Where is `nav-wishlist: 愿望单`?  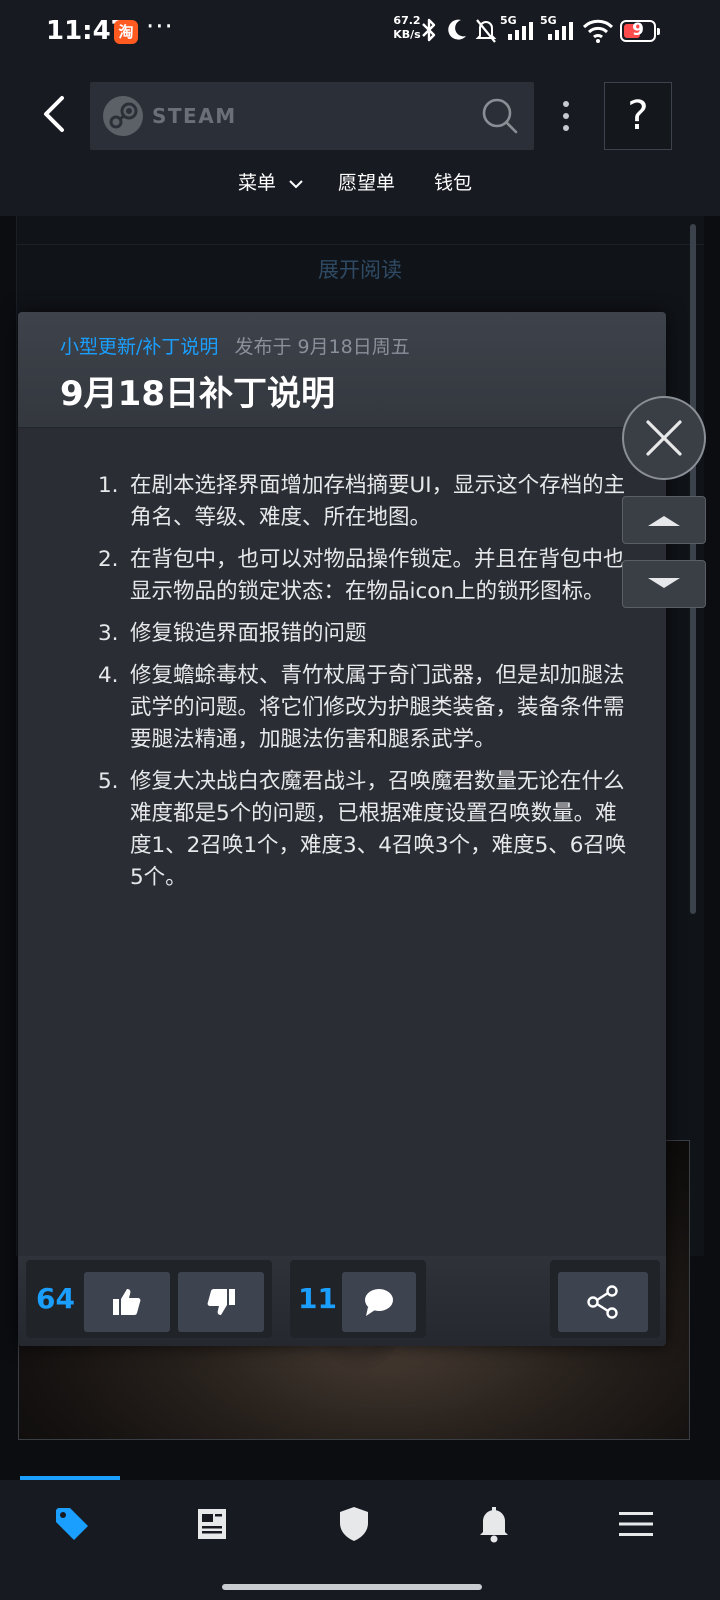
nav-wishlist: 愿望单 is located at coordinates (366, 181).